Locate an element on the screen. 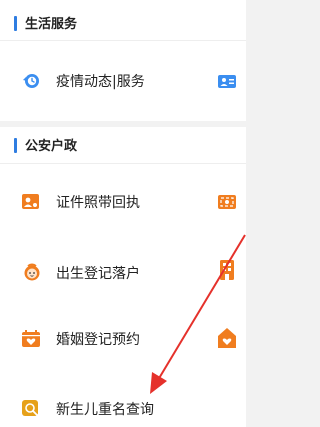 The height and width of the screenshot is (427, 320). service-item-id-photo: 证件照带回执 is located at coordinates (123, 201).